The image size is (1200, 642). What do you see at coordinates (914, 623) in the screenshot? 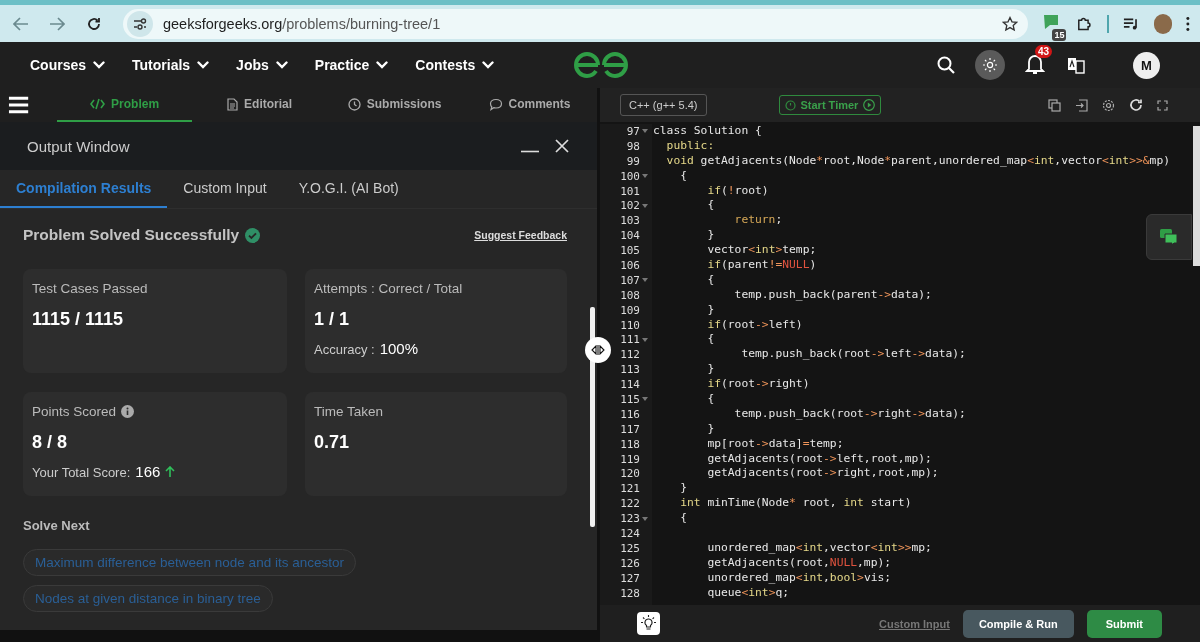
I see `custom-input-link: Custom Input` at bounding box center [914, 623].